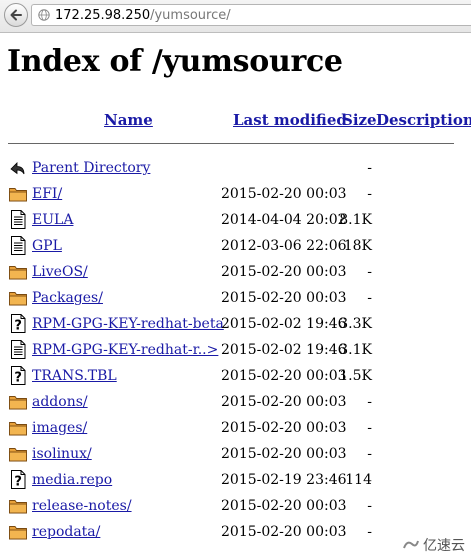 This screenshot has width=471, height=559. Describe the element at coordinates (358, 480) in the screenshot. I see `entry-size: 114` at that location.